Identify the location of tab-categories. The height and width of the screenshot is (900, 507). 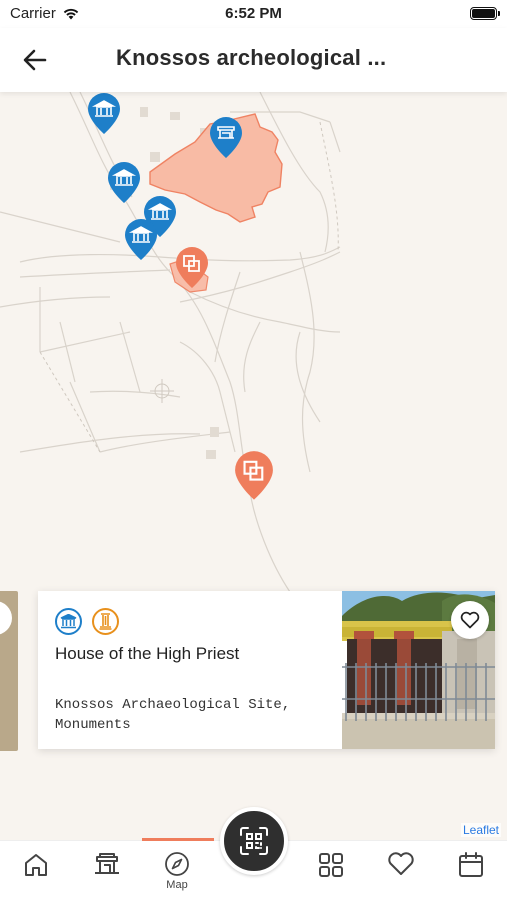
(331, 870).